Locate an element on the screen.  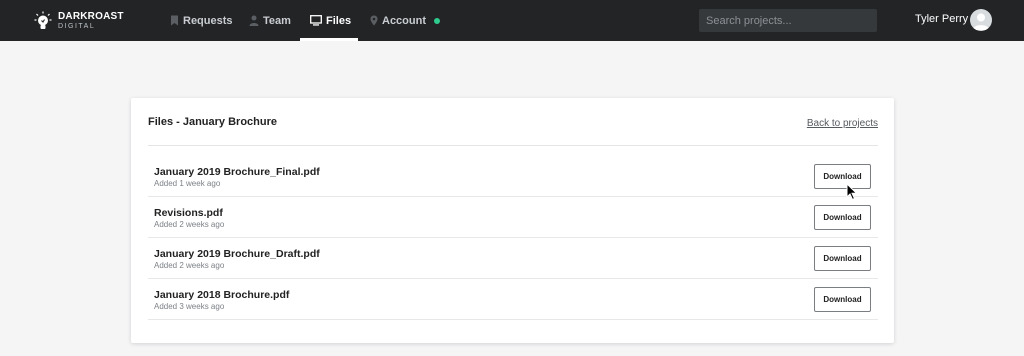
monitor-icon is located at coordinates (316, 20).